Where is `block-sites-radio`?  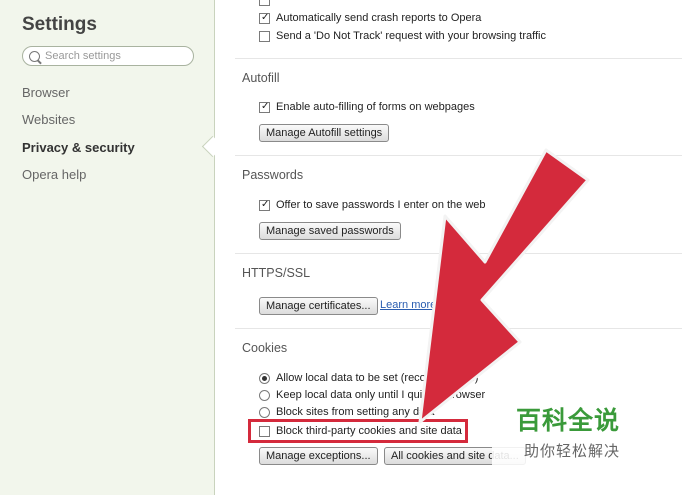 block-sites-radio is located at coordinates (264, 412).